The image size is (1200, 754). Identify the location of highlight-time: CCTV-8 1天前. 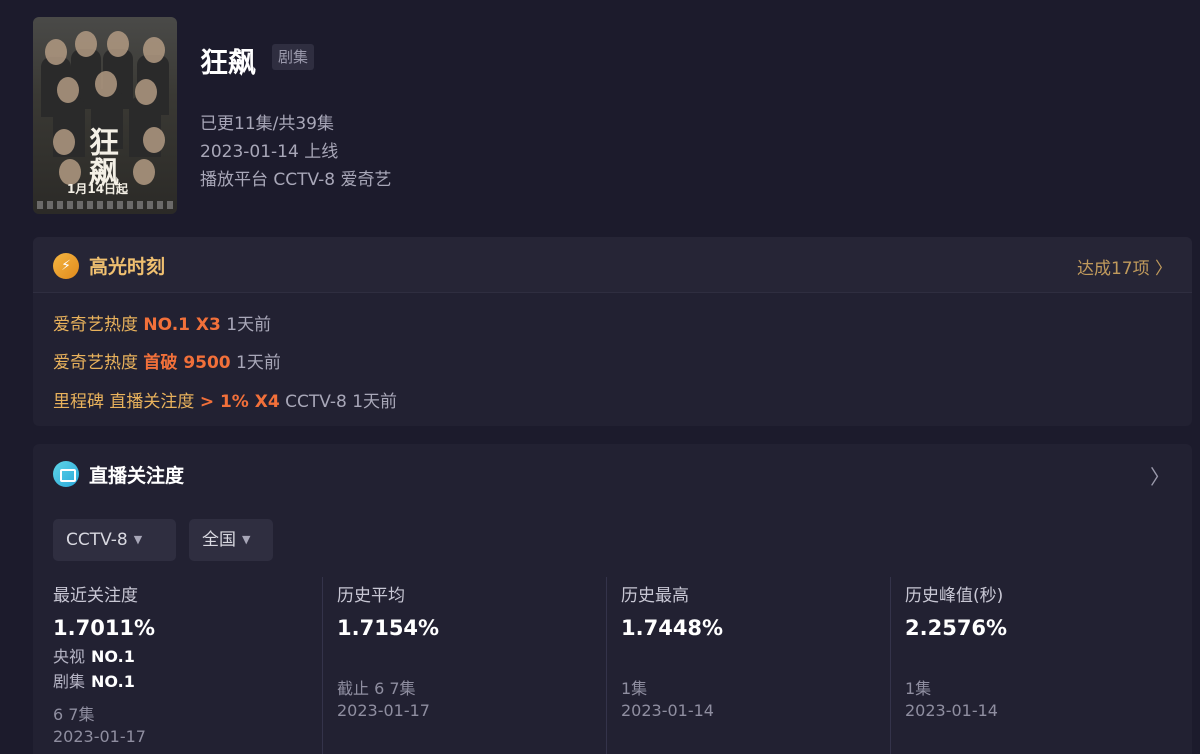
(341, 402).